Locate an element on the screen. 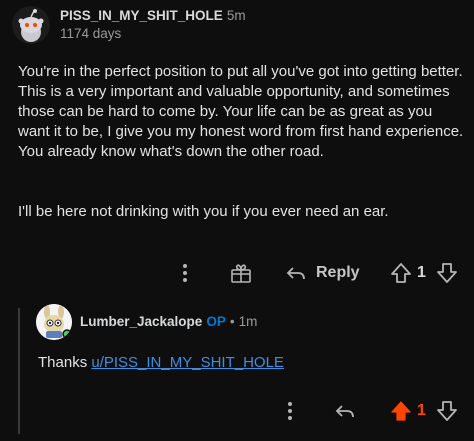  username: Lumber_Jackalope is located at coordinates (141, 321).